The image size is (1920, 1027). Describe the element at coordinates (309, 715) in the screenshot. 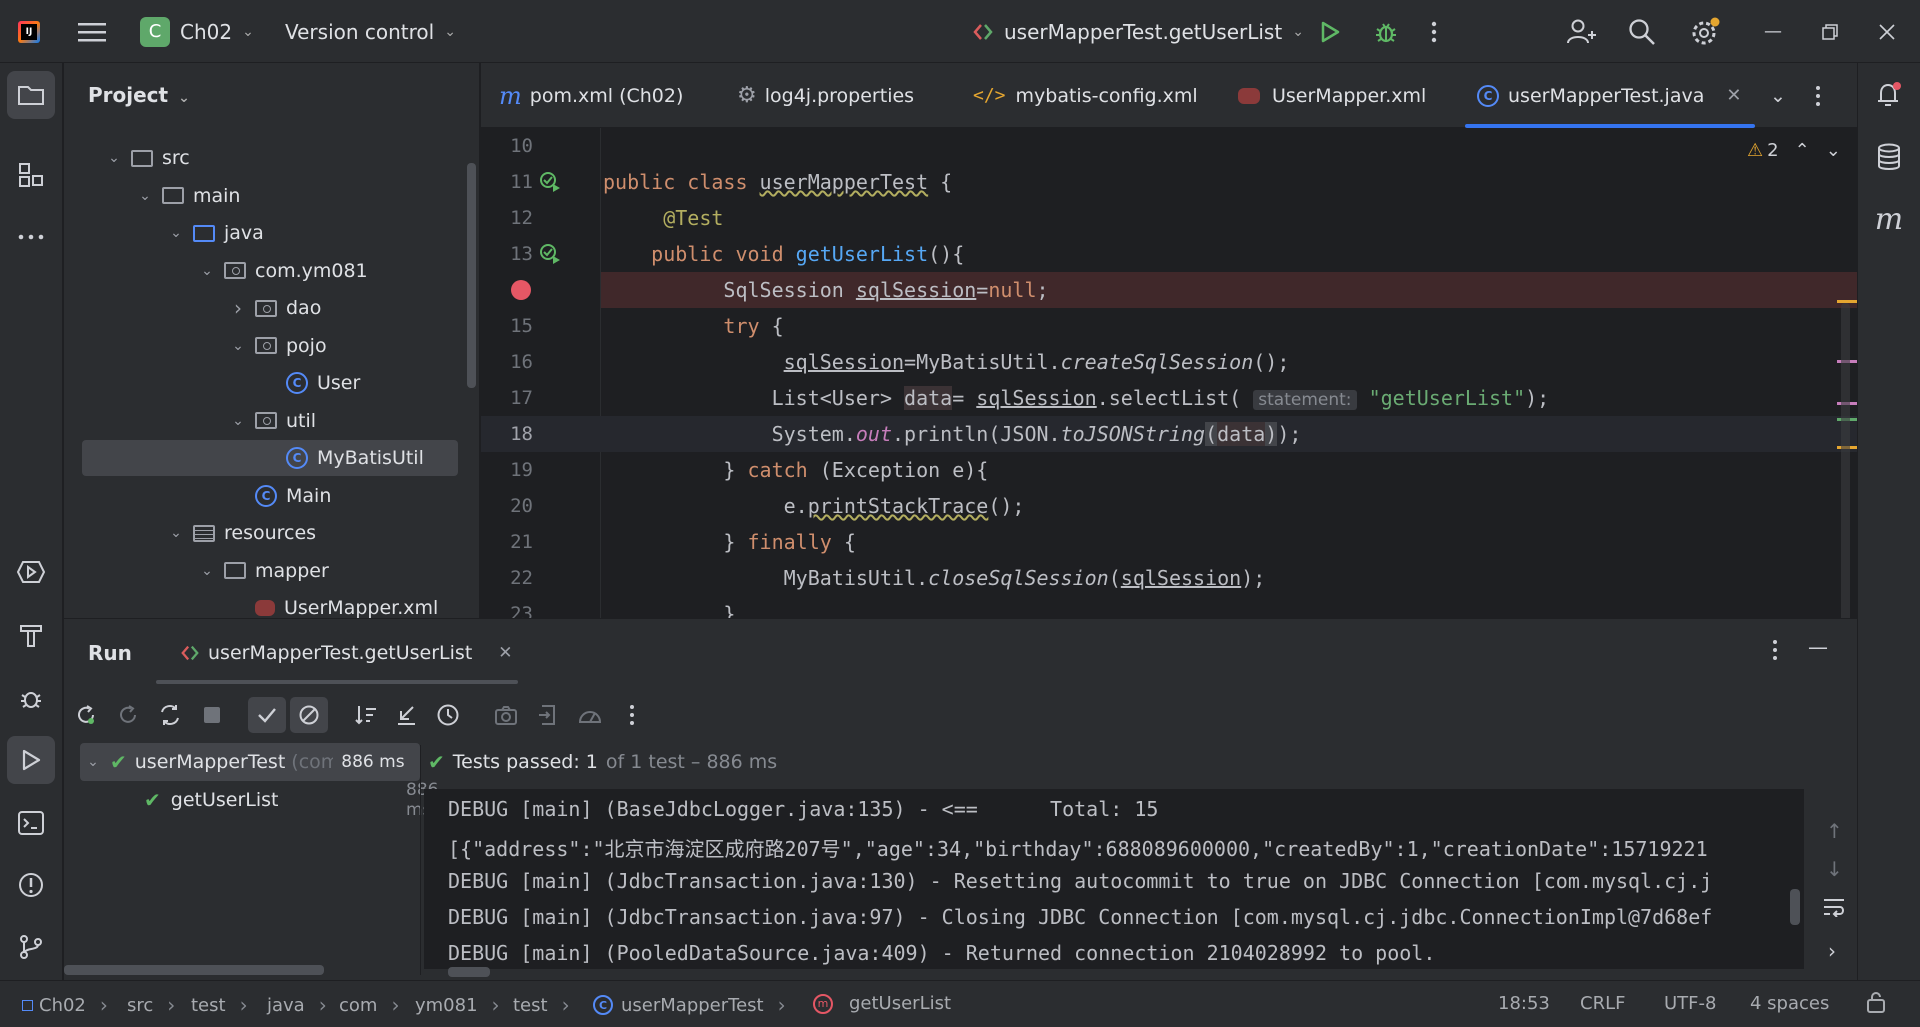

I see `show-ignored-toggle` at that location.